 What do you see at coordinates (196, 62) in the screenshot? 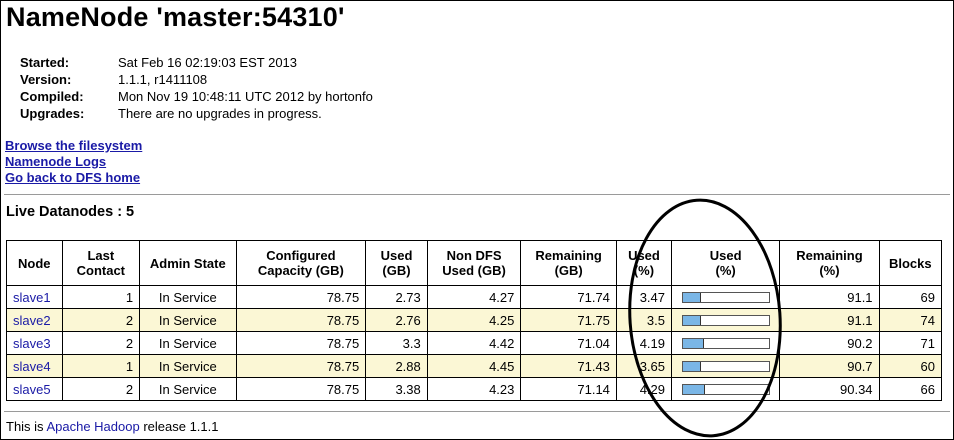
I see `info-row-started: Started: Sat Feb 16 02:19:03 EST 2013` at bounding box center [196, 62].